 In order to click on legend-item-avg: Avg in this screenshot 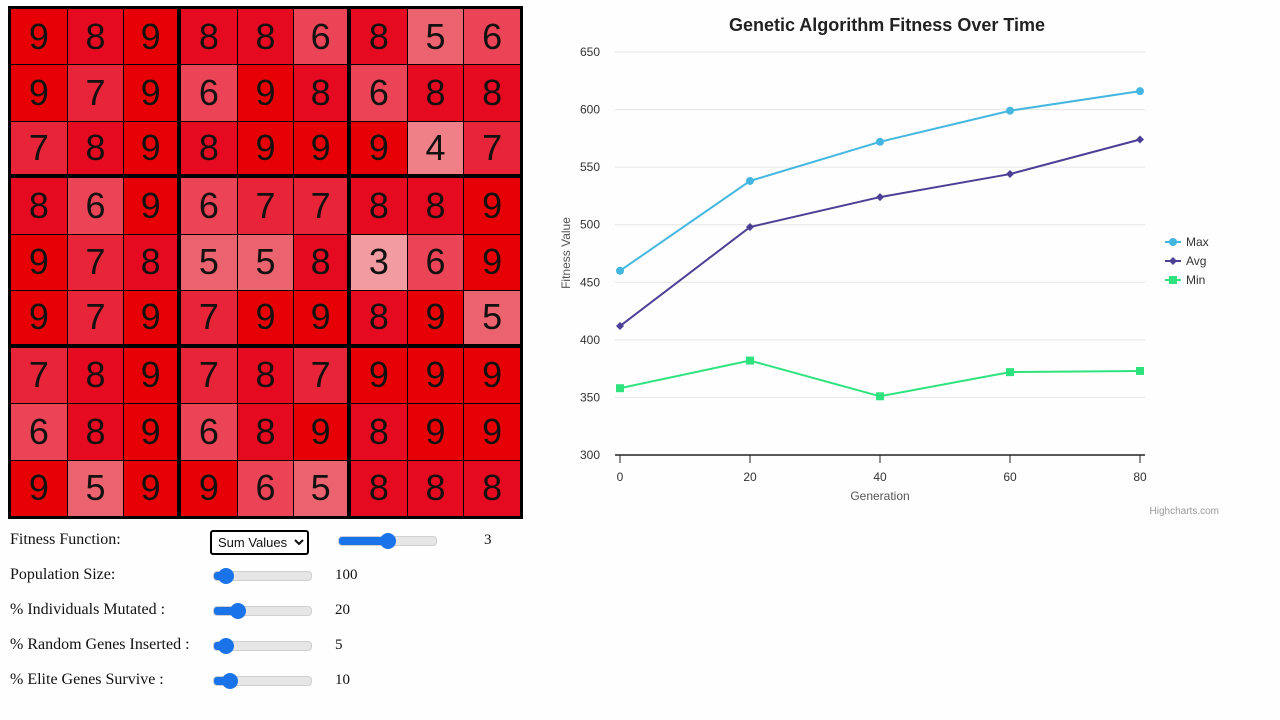, I will do `click(1185, 261)`.